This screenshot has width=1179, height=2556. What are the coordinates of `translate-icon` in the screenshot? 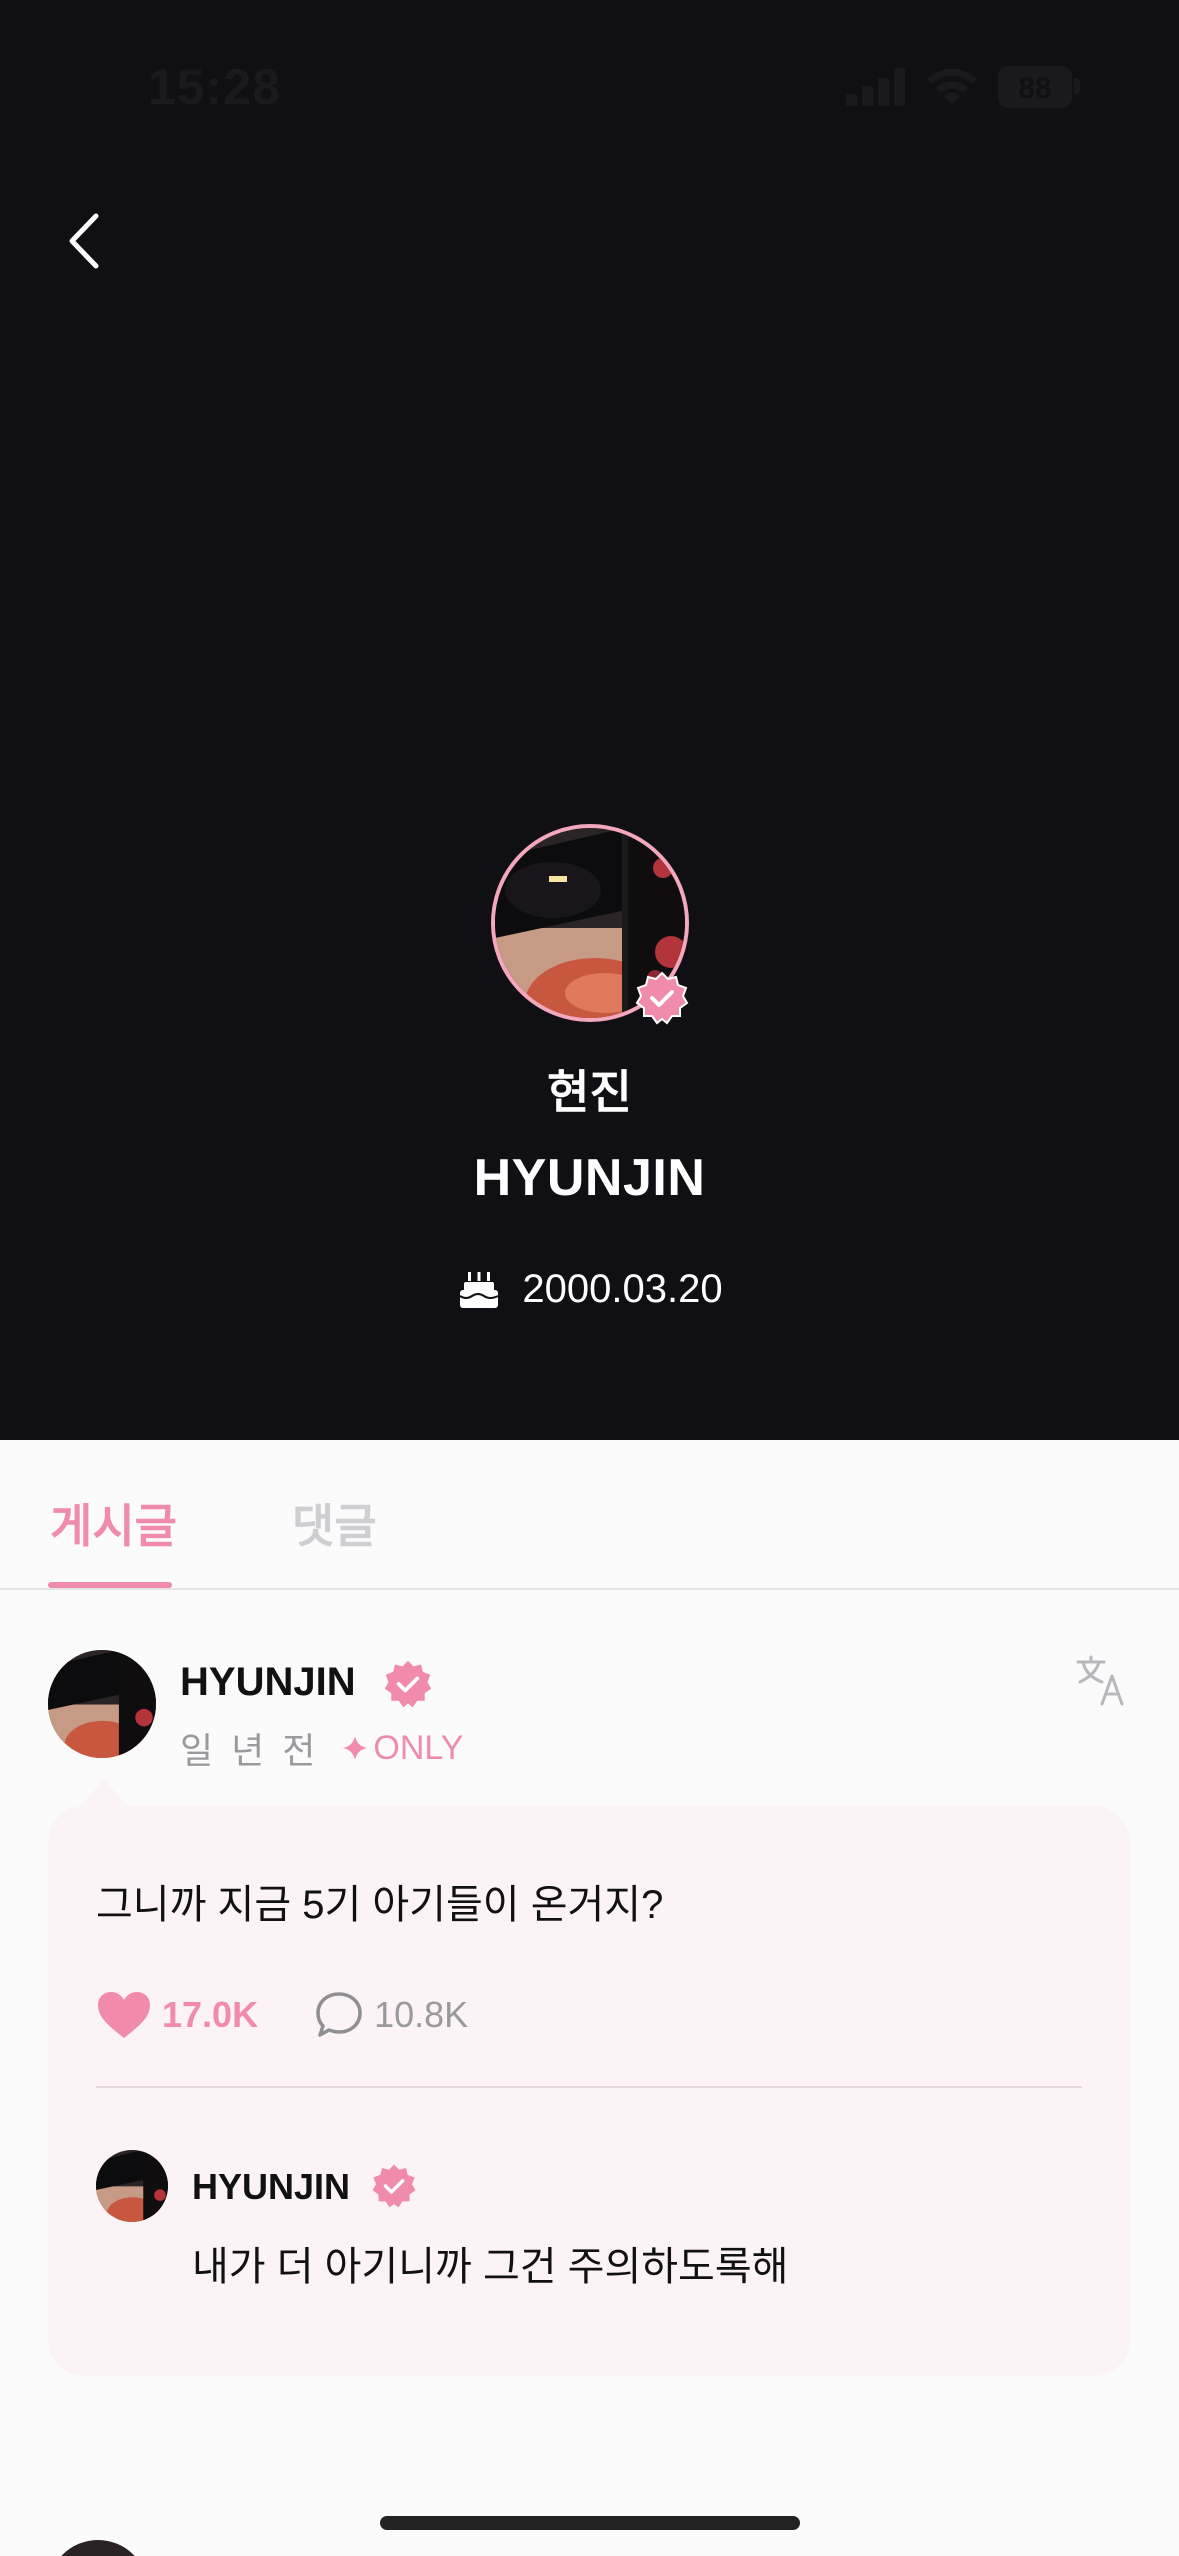 It's located at (1102, 1680).